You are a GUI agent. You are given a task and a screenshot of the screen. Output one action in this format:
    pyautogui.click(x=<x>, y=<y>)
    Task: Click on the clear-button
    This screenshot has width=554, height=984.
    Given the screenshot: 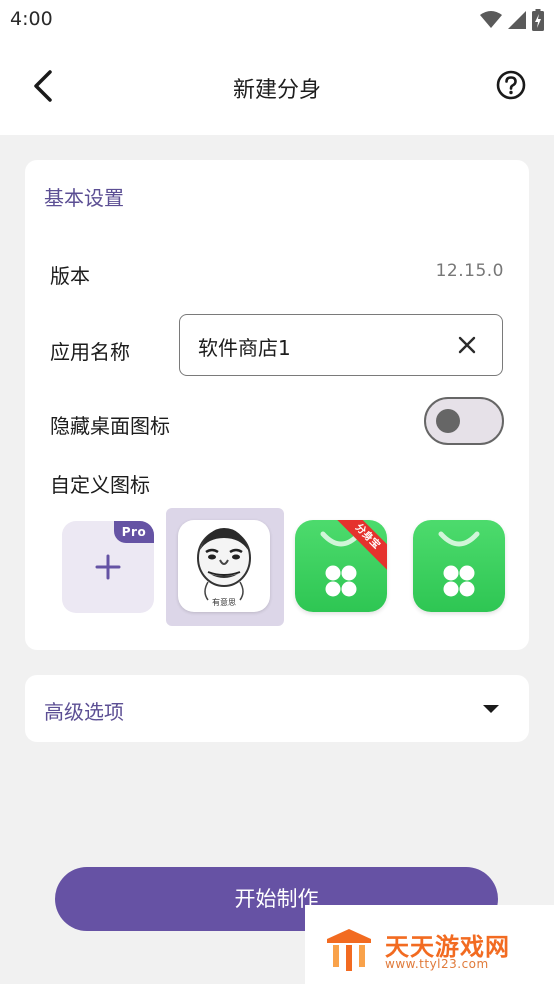 What is the action you would take?
    pyautogui.click(x=467, y=345)
    